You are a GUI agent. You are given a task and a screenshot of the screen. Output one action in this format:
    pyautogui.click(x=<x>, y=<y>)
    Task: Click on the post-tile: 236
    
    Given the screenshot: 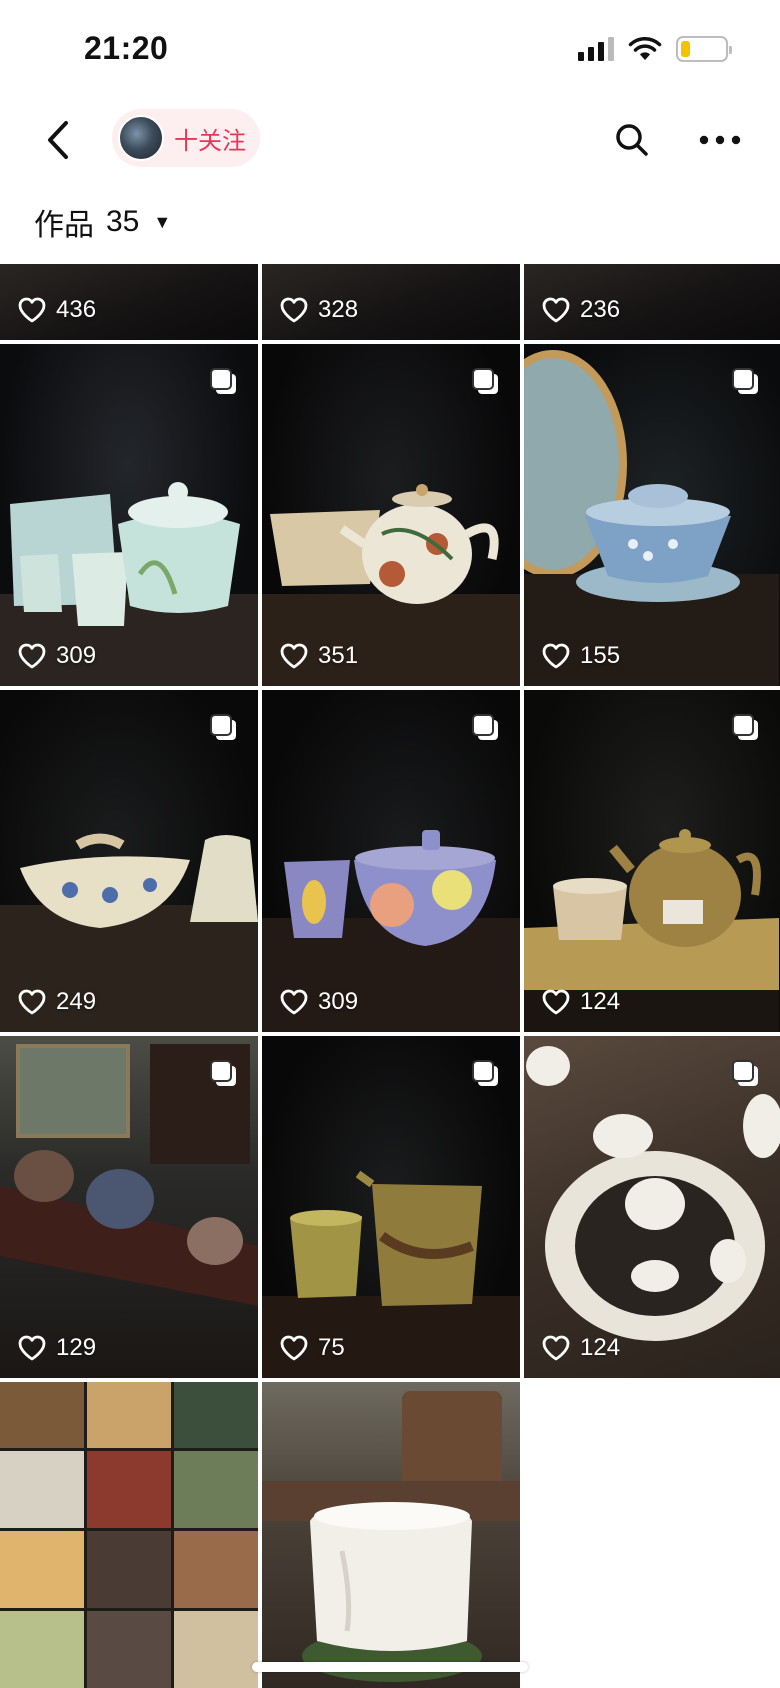 What is the action you would take?
    pyautogui.click(x=652, y=302)
    